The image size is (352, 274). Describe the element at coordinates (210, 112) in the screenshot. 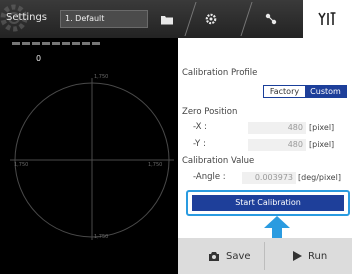

I see `zero-position-label: Zero Position` at that location.